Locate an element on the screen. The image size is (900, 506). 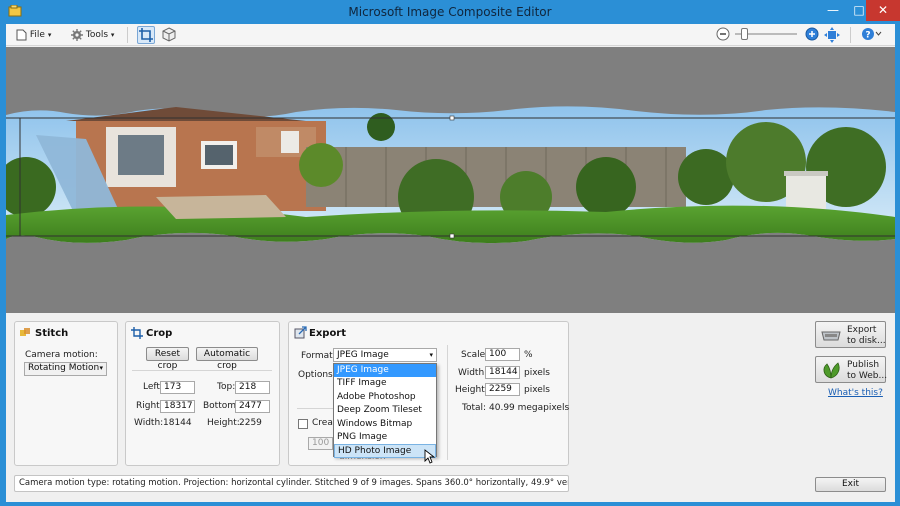
crop-top-input: 218 is located at coordinates (252, 387).